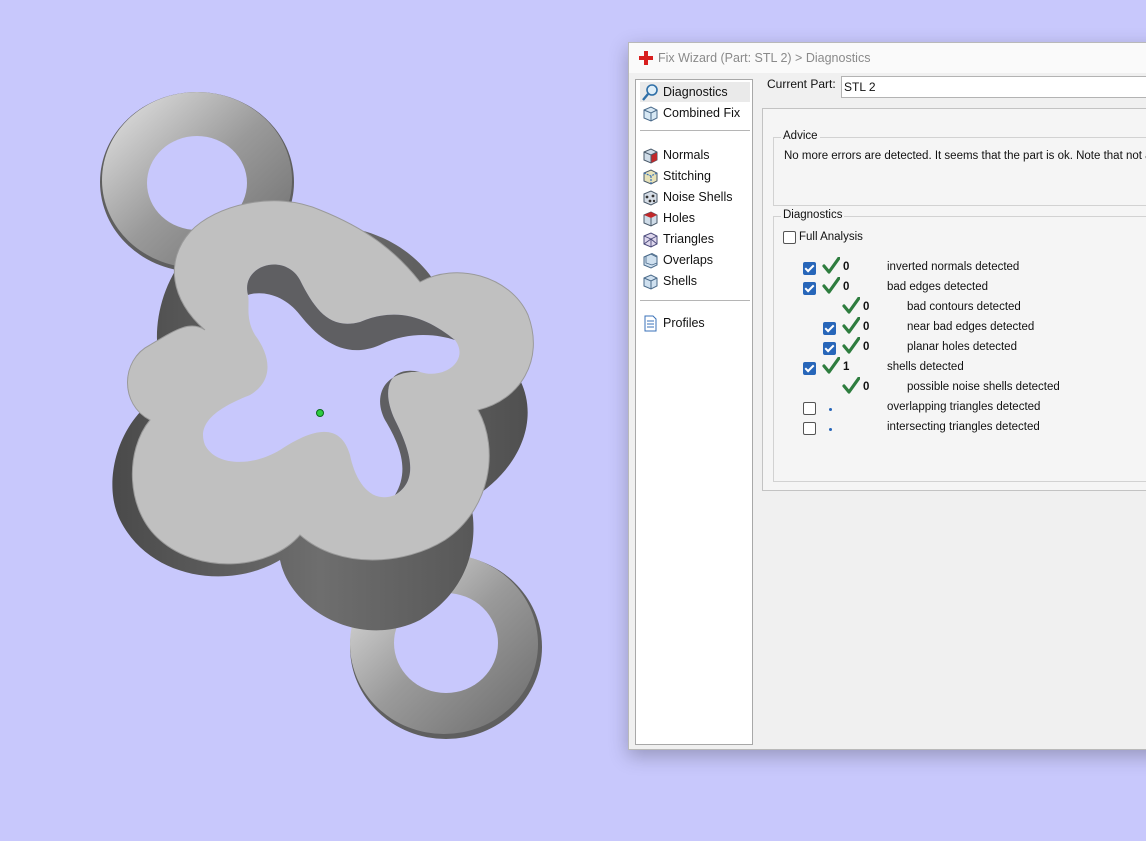 This screenshot has height=841, width=1146. I want to click on diag-row-shells: 1 shells detected, so click(960, 366).